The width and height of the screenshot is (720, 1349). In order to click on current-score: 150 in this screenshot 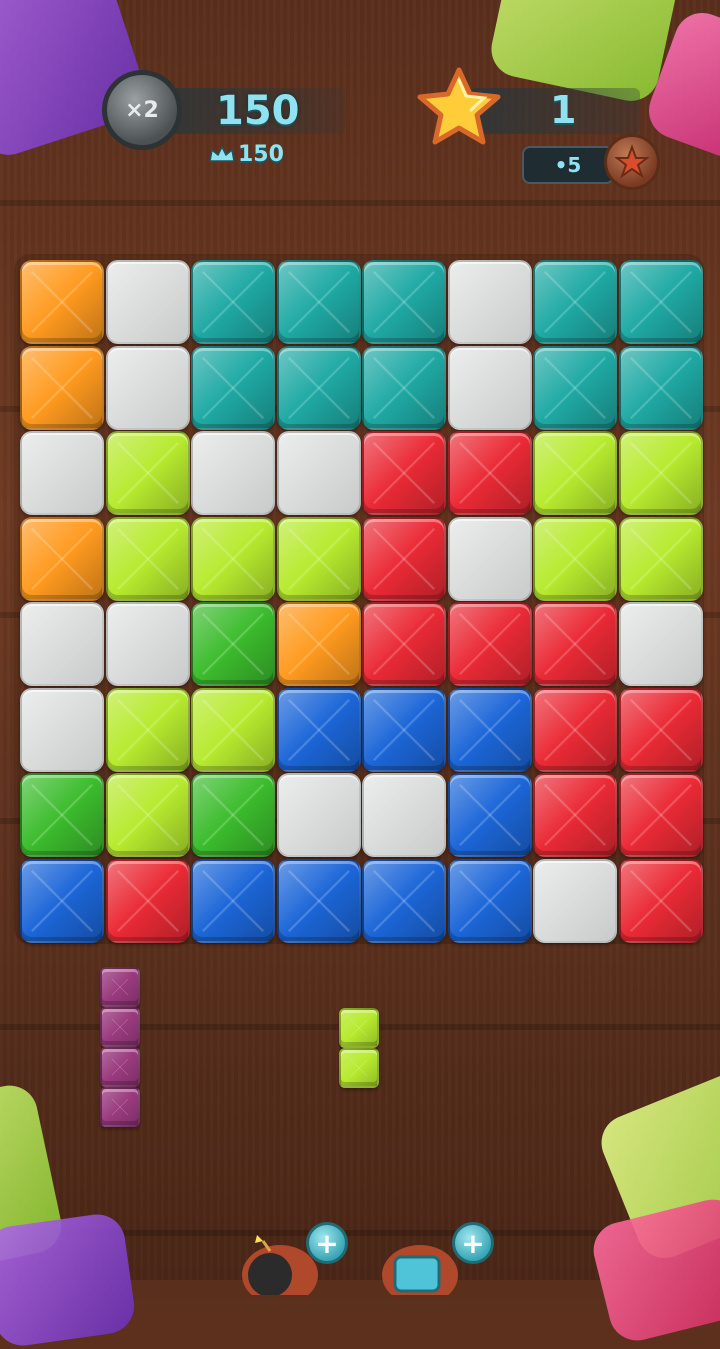, I will do `click(258, 111)`.